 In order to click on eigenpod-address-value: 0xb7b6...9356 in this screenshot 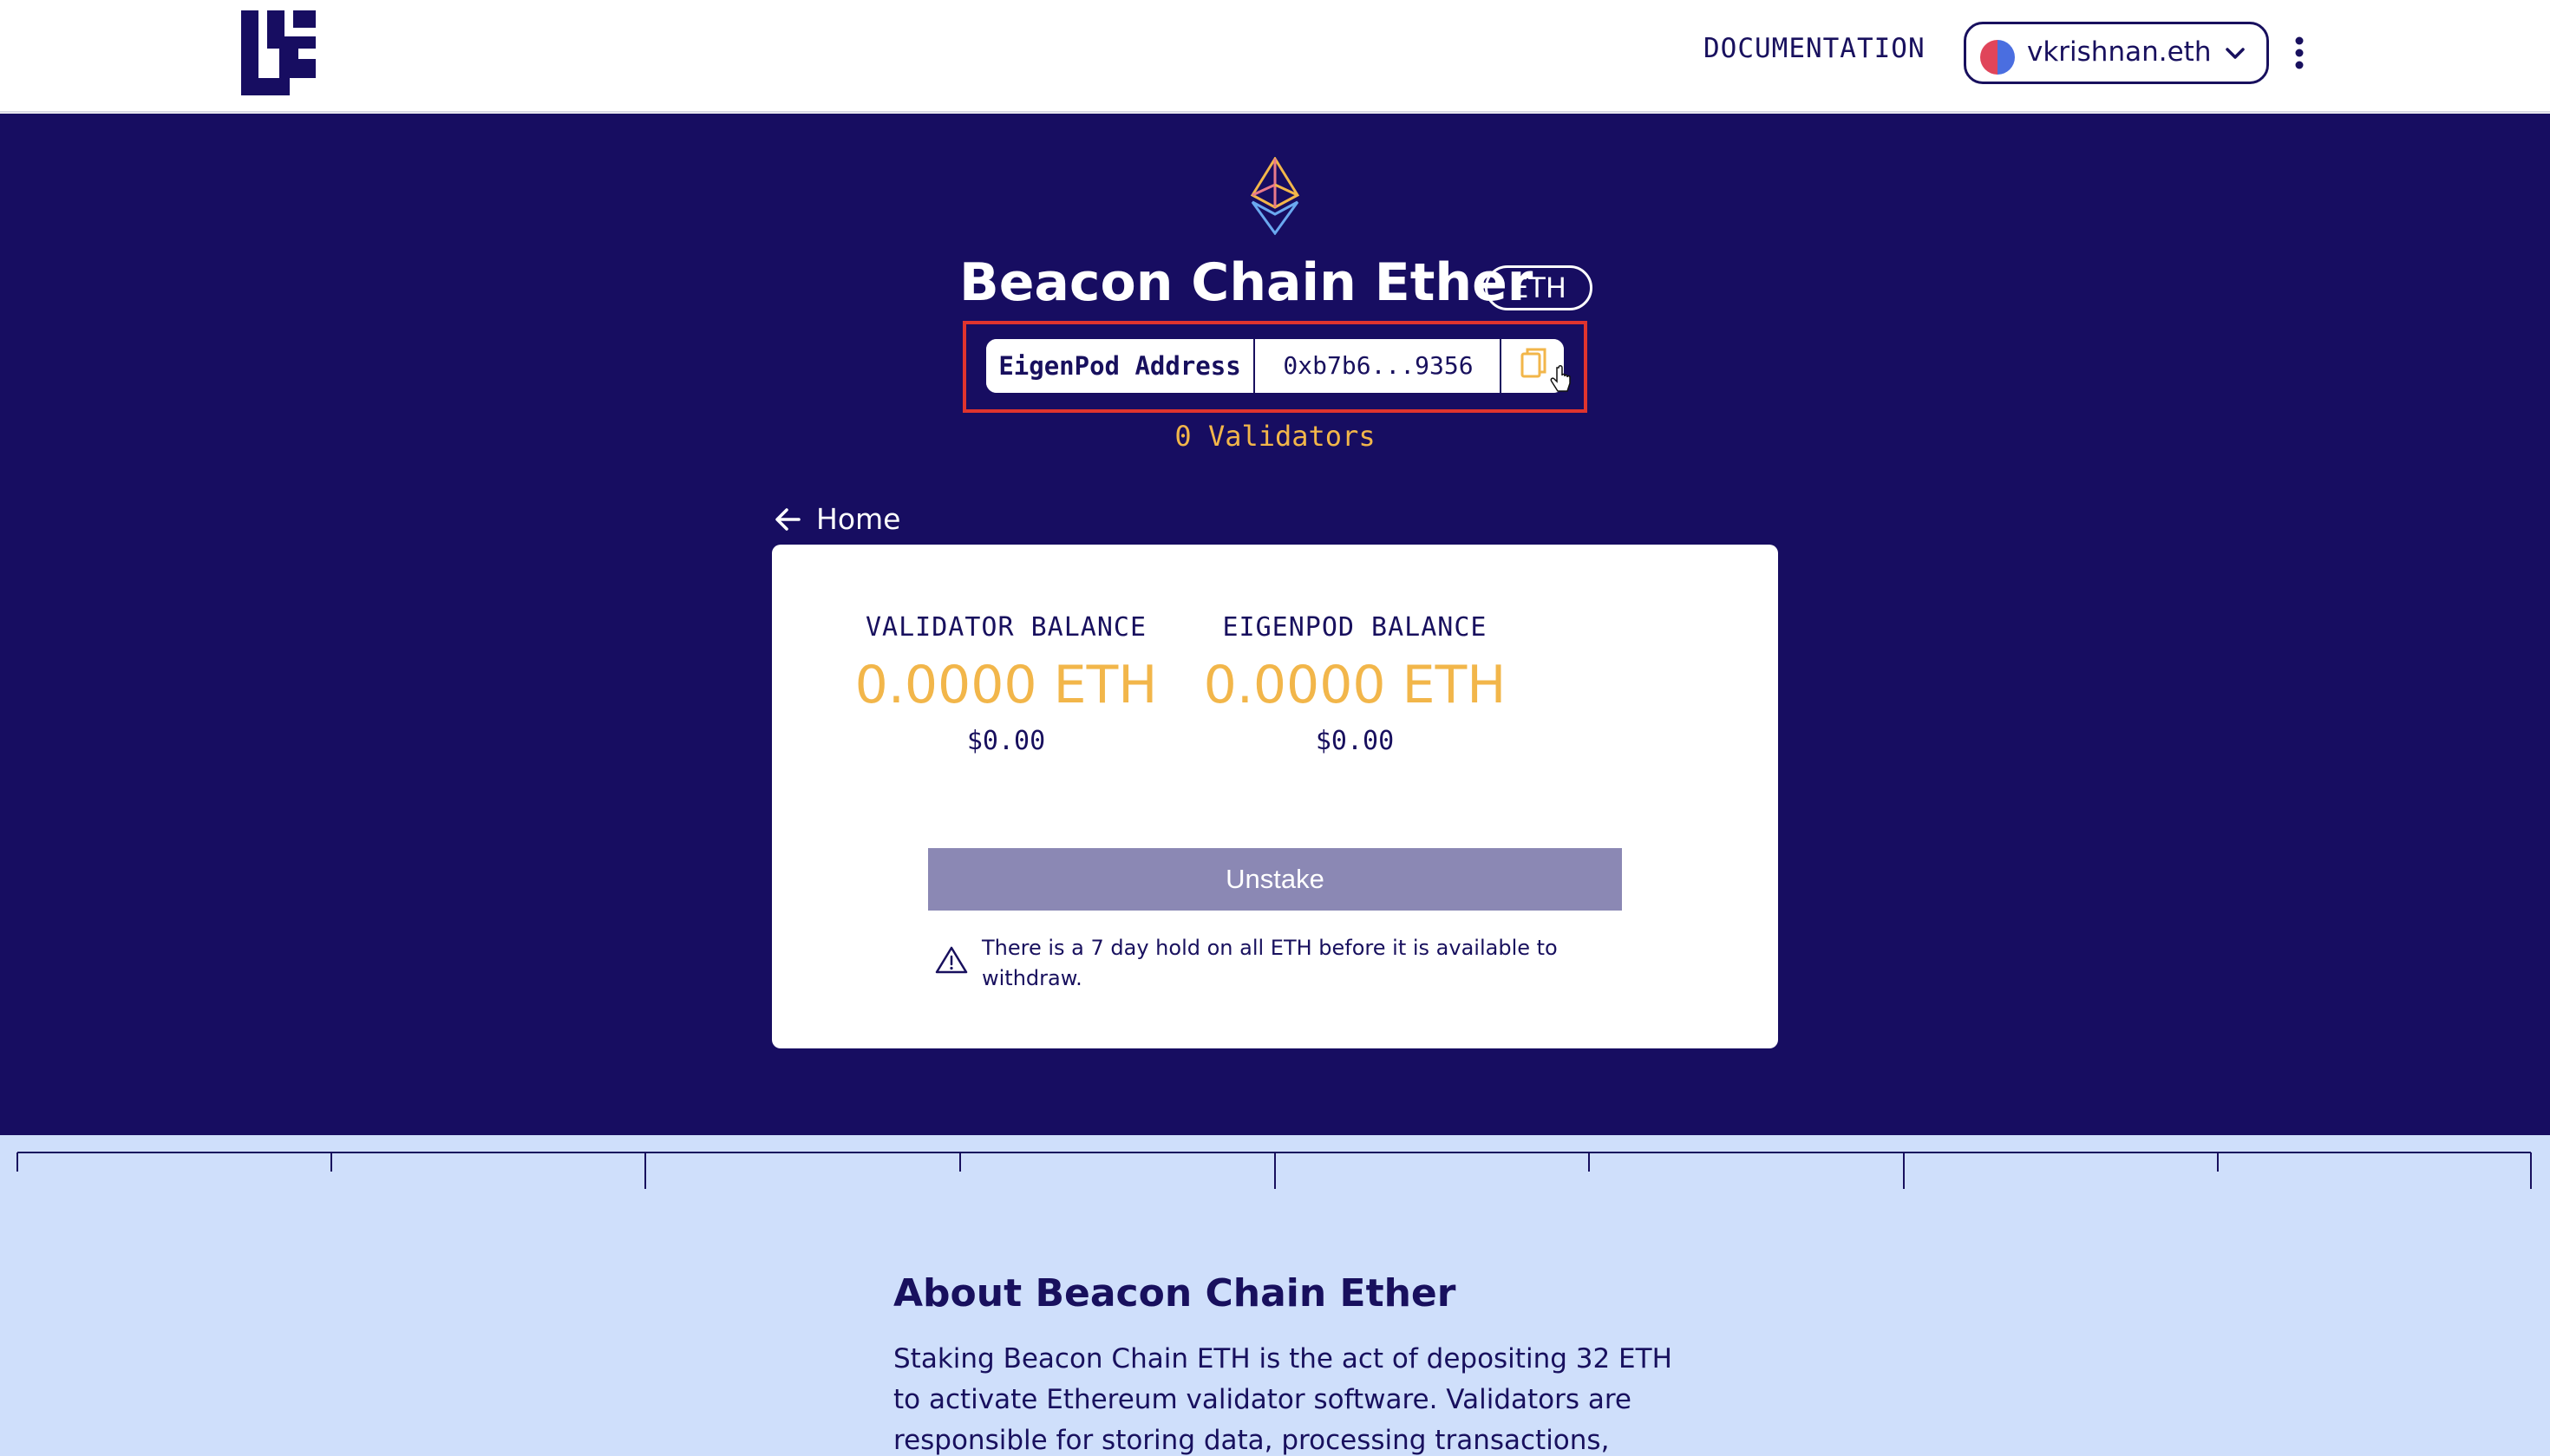, I will do `click(1379, 366)`.